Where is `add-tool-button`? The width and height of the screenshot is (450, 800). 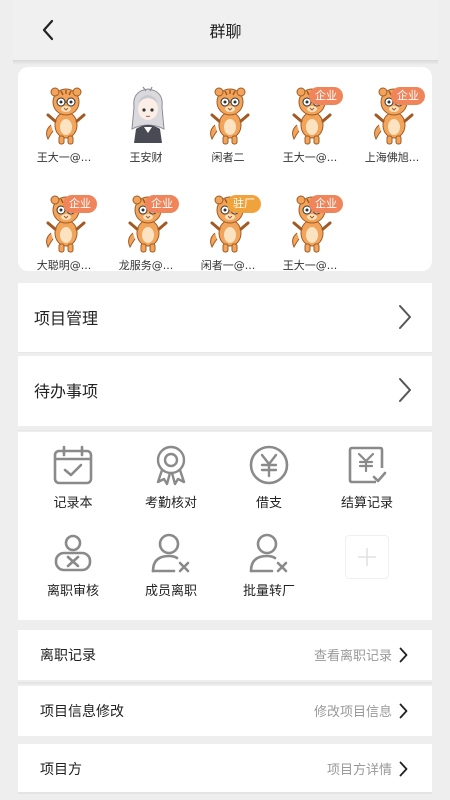
add-tool-button is located at coordinates (367, 557).